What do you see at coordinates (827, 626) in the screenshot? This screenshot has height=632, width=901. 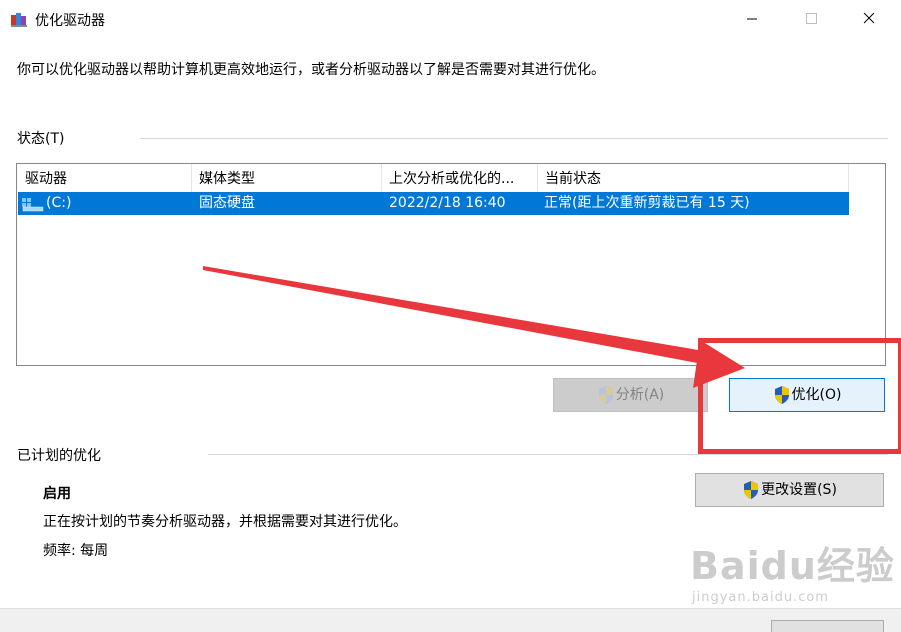 I see `close-dialog-button` at bounding box center [827, 626].